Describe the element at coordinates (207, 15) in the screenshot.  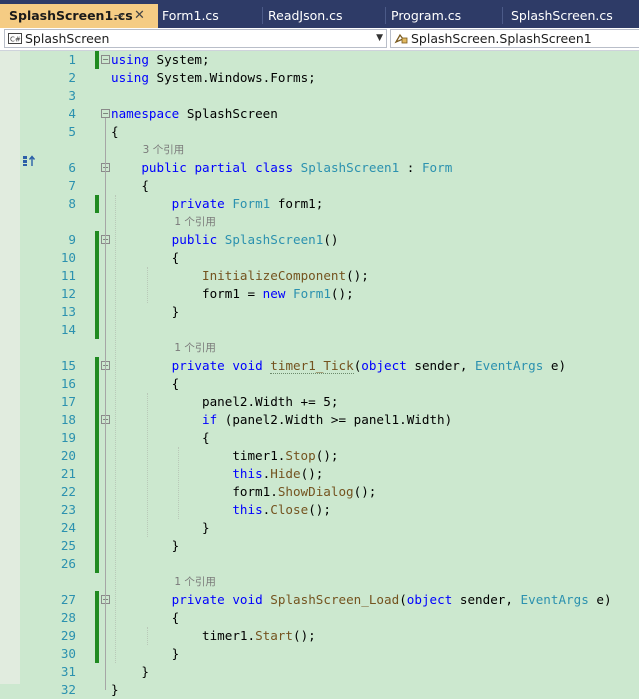
I see `tab-form1-cs: Form1.cs` at that location.